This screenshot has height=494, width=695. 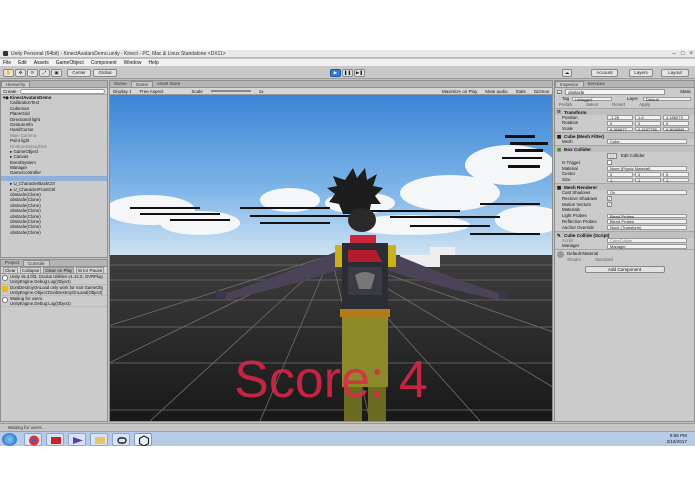 What do you see at coordinates (592, 99) in the screenshot?
I see `tag-dropdown: Untagged` at bounding box center [592, 99].